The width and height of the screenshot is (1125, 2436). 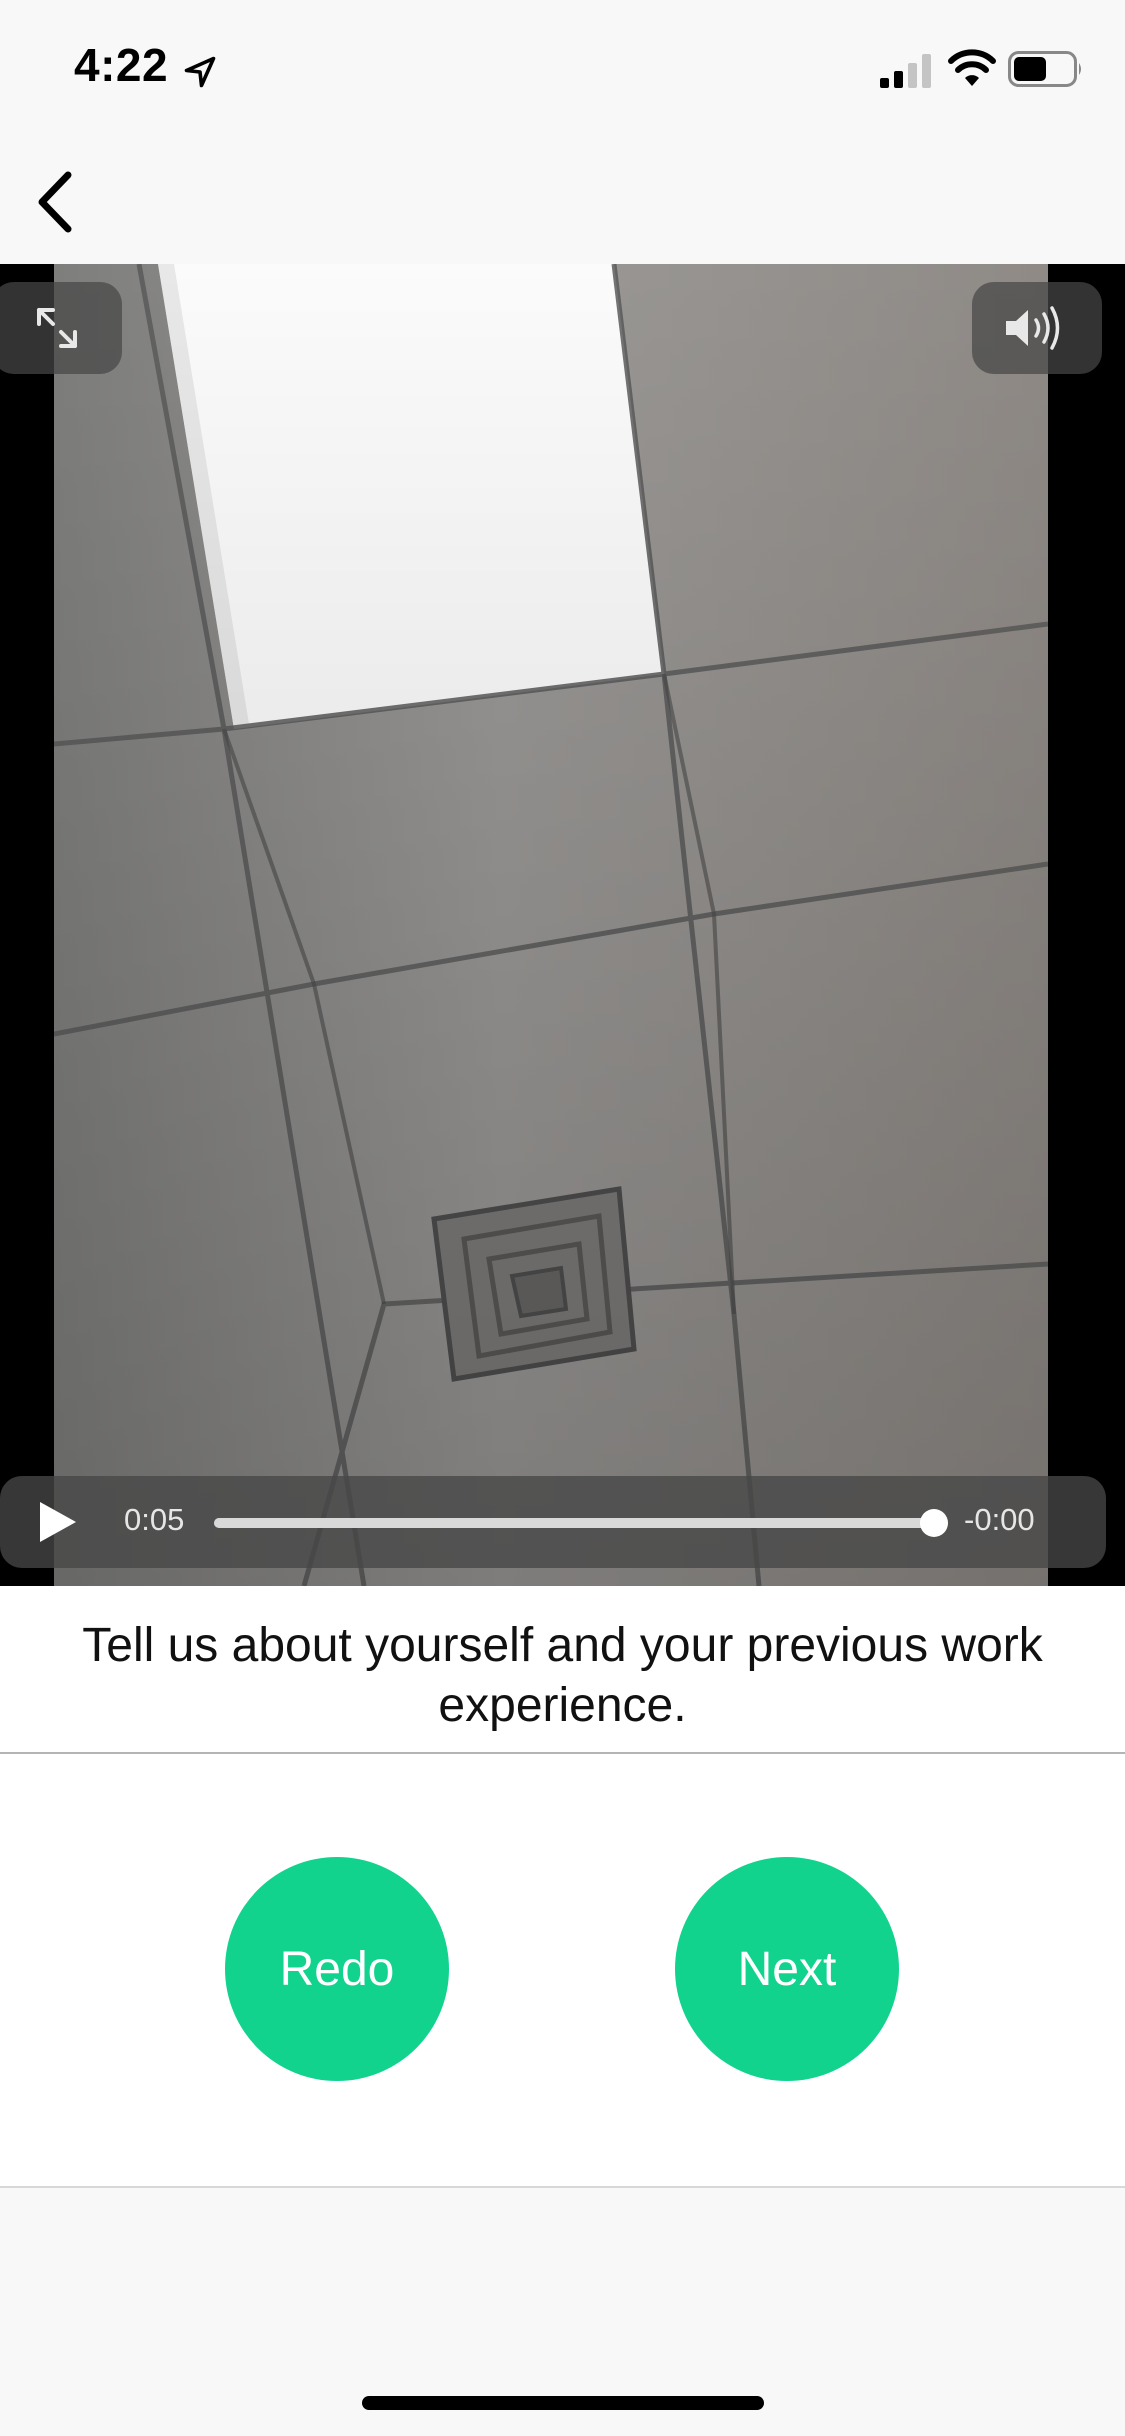 I want to click on progress-bar, so click(x=581, y=1523).